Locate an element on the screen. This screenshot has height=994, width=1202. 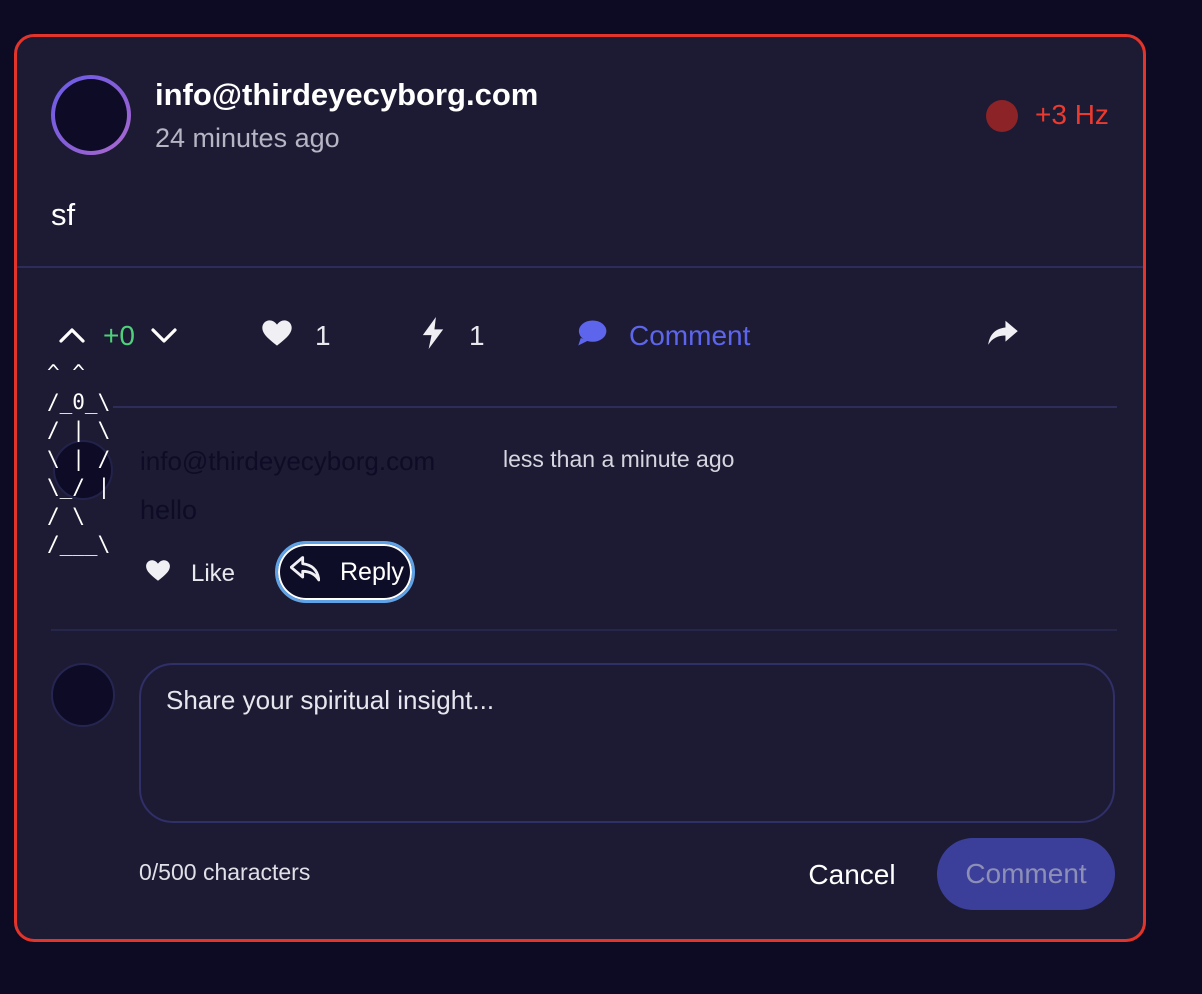
energy-count: 1 is located at coordinates (477, 335).